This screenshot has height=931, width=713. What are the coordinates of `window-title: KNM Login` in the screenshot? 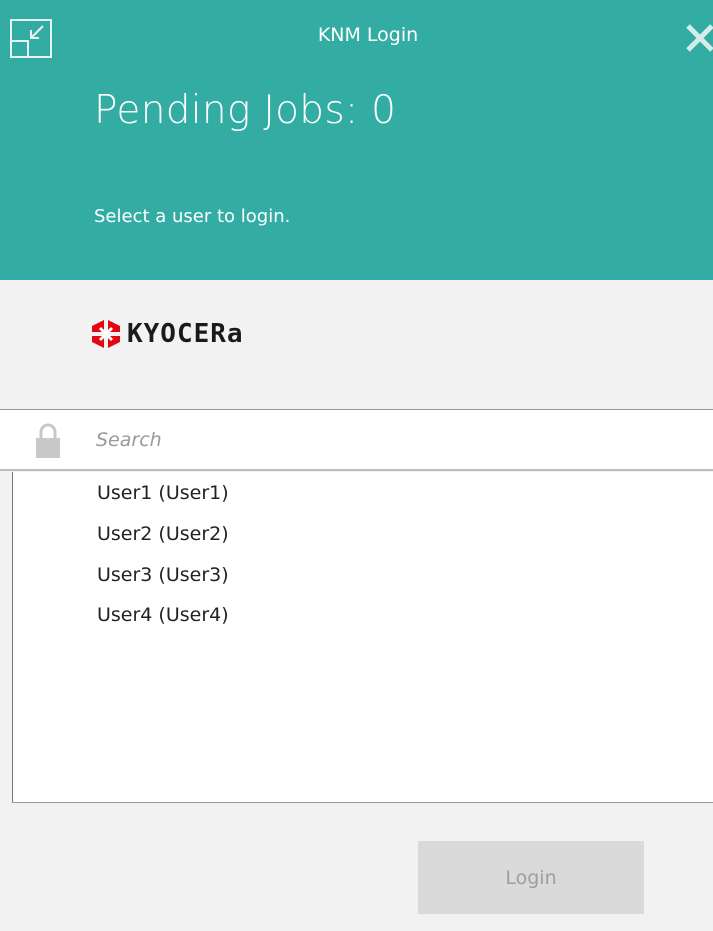 It's located at (368, 35).